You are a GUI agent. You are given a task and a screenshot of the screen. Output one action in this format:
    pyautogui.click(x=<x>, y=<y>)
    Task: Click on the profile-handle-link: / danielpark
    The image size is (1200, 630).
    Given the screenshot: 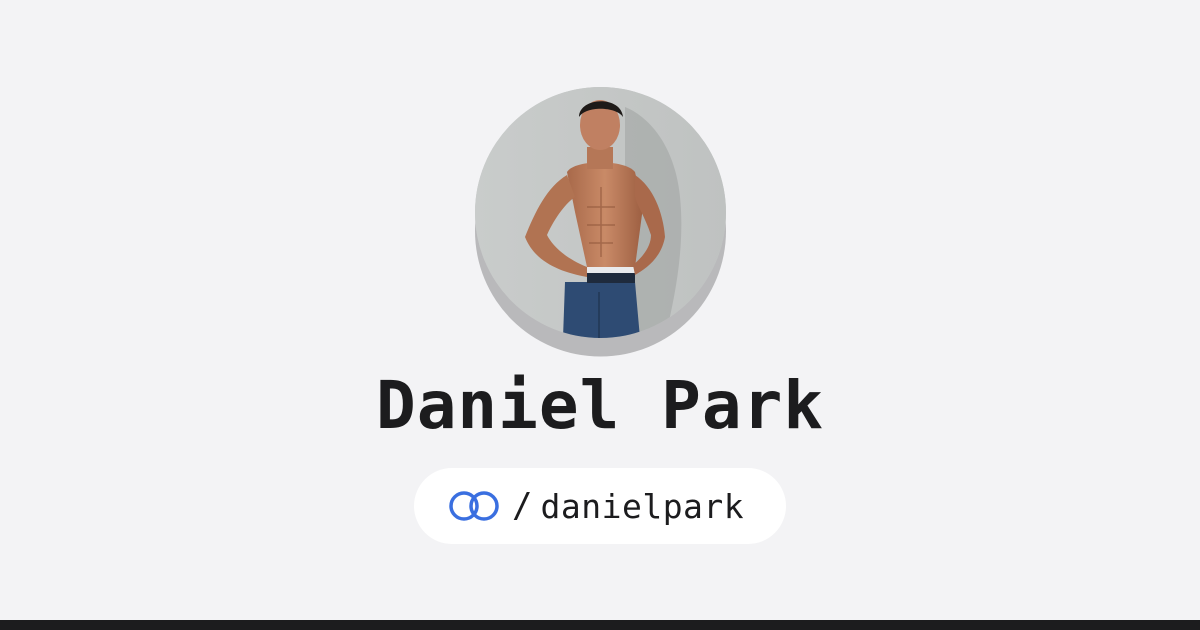 What is the action you would take?
    pyautogui.click(x=600, y=506)
    